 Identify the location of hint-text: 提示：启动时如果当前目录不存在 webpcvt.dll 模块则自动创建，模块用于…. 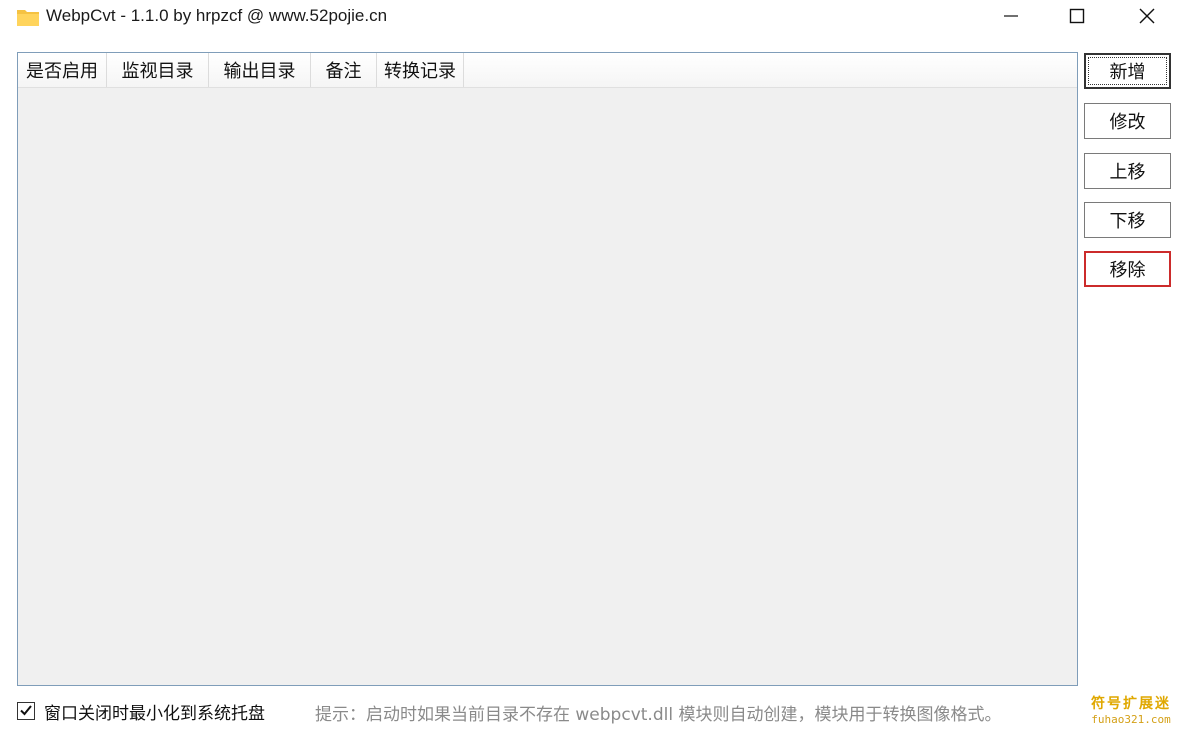
(658, 715).